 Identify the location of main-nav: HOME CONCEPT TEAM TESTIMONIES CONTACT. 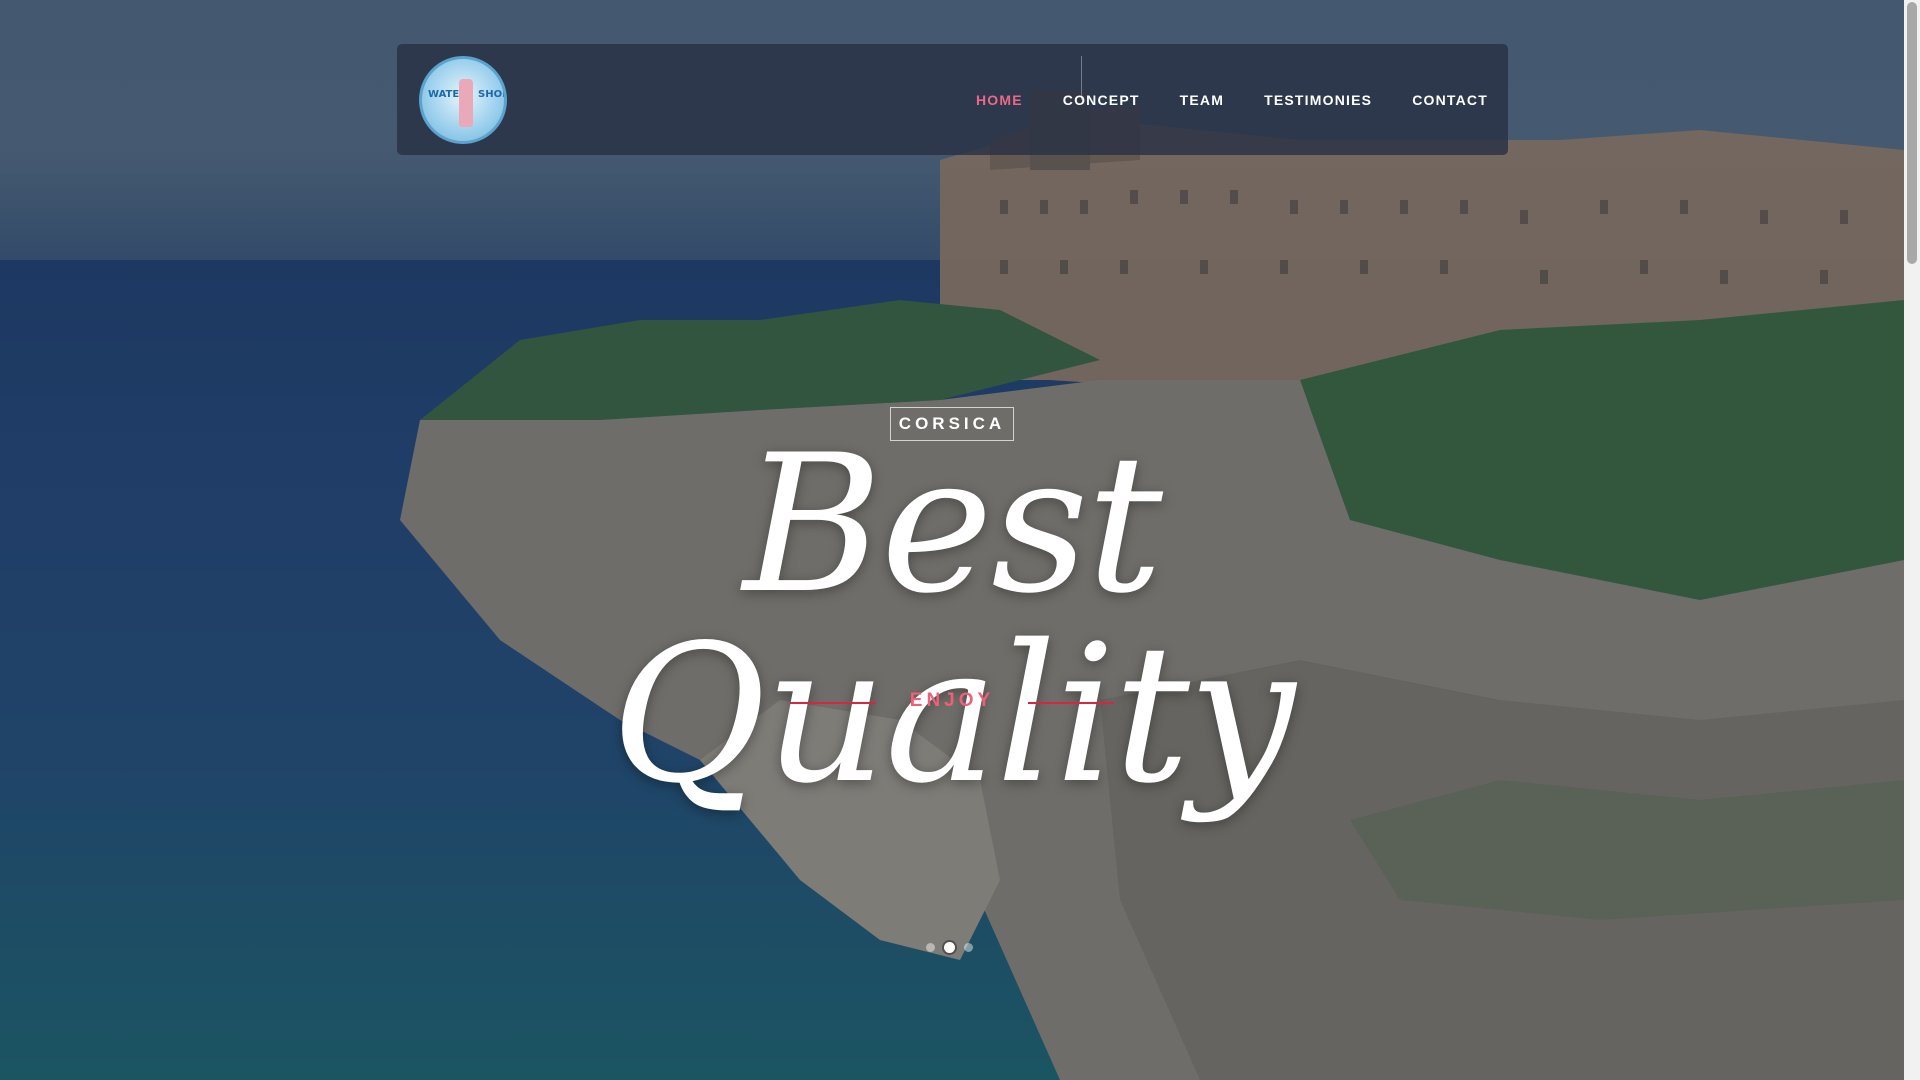
(1232, 99).